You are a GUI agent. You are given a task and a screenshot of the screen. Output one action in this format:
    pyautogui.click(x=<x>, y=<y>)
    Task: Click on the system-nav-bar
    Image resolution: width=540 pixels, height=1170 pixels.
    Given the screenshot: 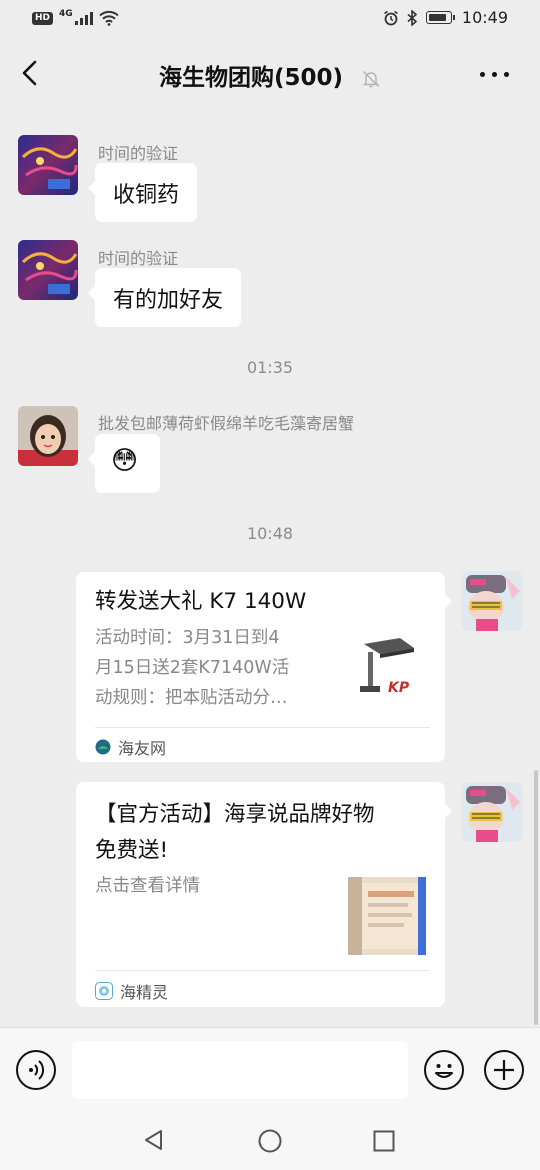 What is the action you would take?
    pyautogui.click(x=270, y=1139)
    